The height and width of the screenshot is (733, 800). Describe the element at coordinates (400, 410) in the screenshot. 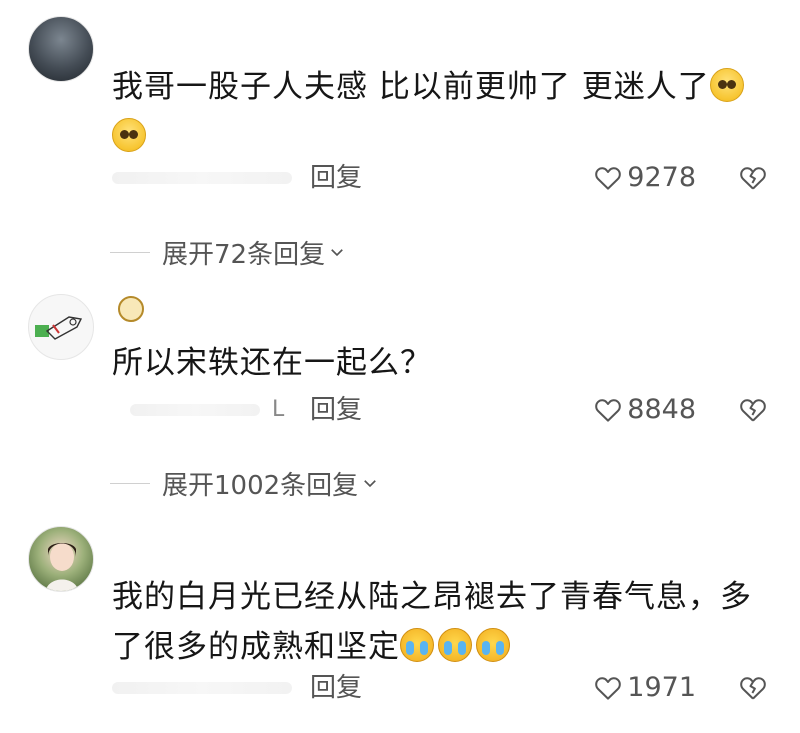

I see `comment-meta-row: L 回复 8848` at that location.